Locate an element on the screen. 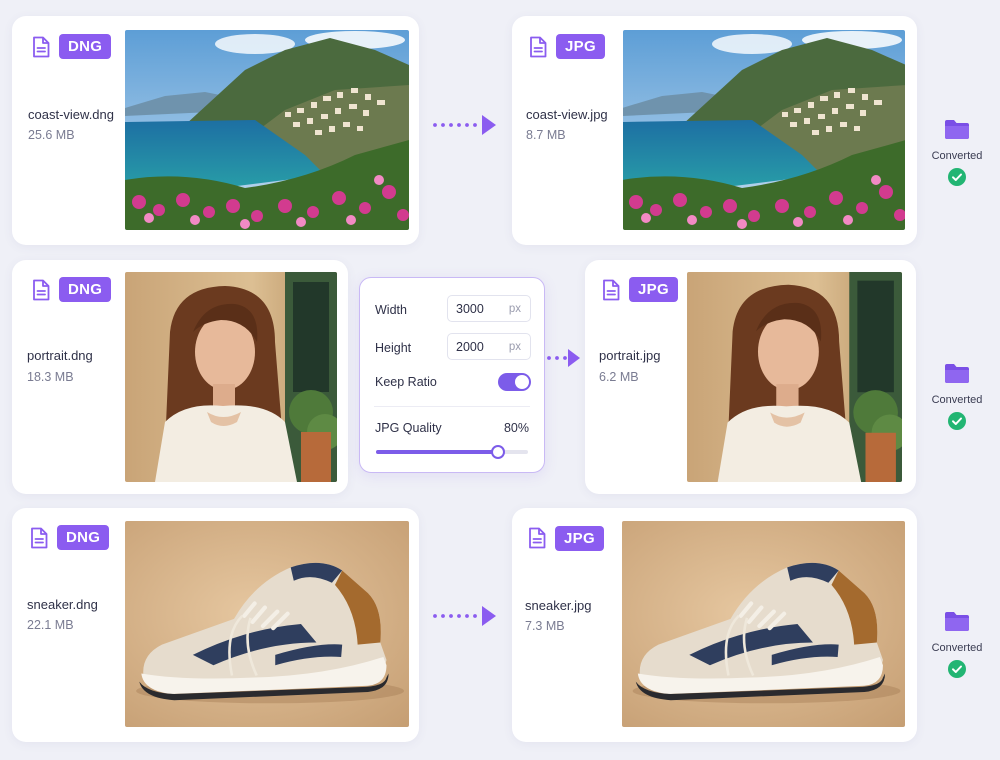 This screenshot has height=760, width=1000. divider is located at coordinates (452, 406).